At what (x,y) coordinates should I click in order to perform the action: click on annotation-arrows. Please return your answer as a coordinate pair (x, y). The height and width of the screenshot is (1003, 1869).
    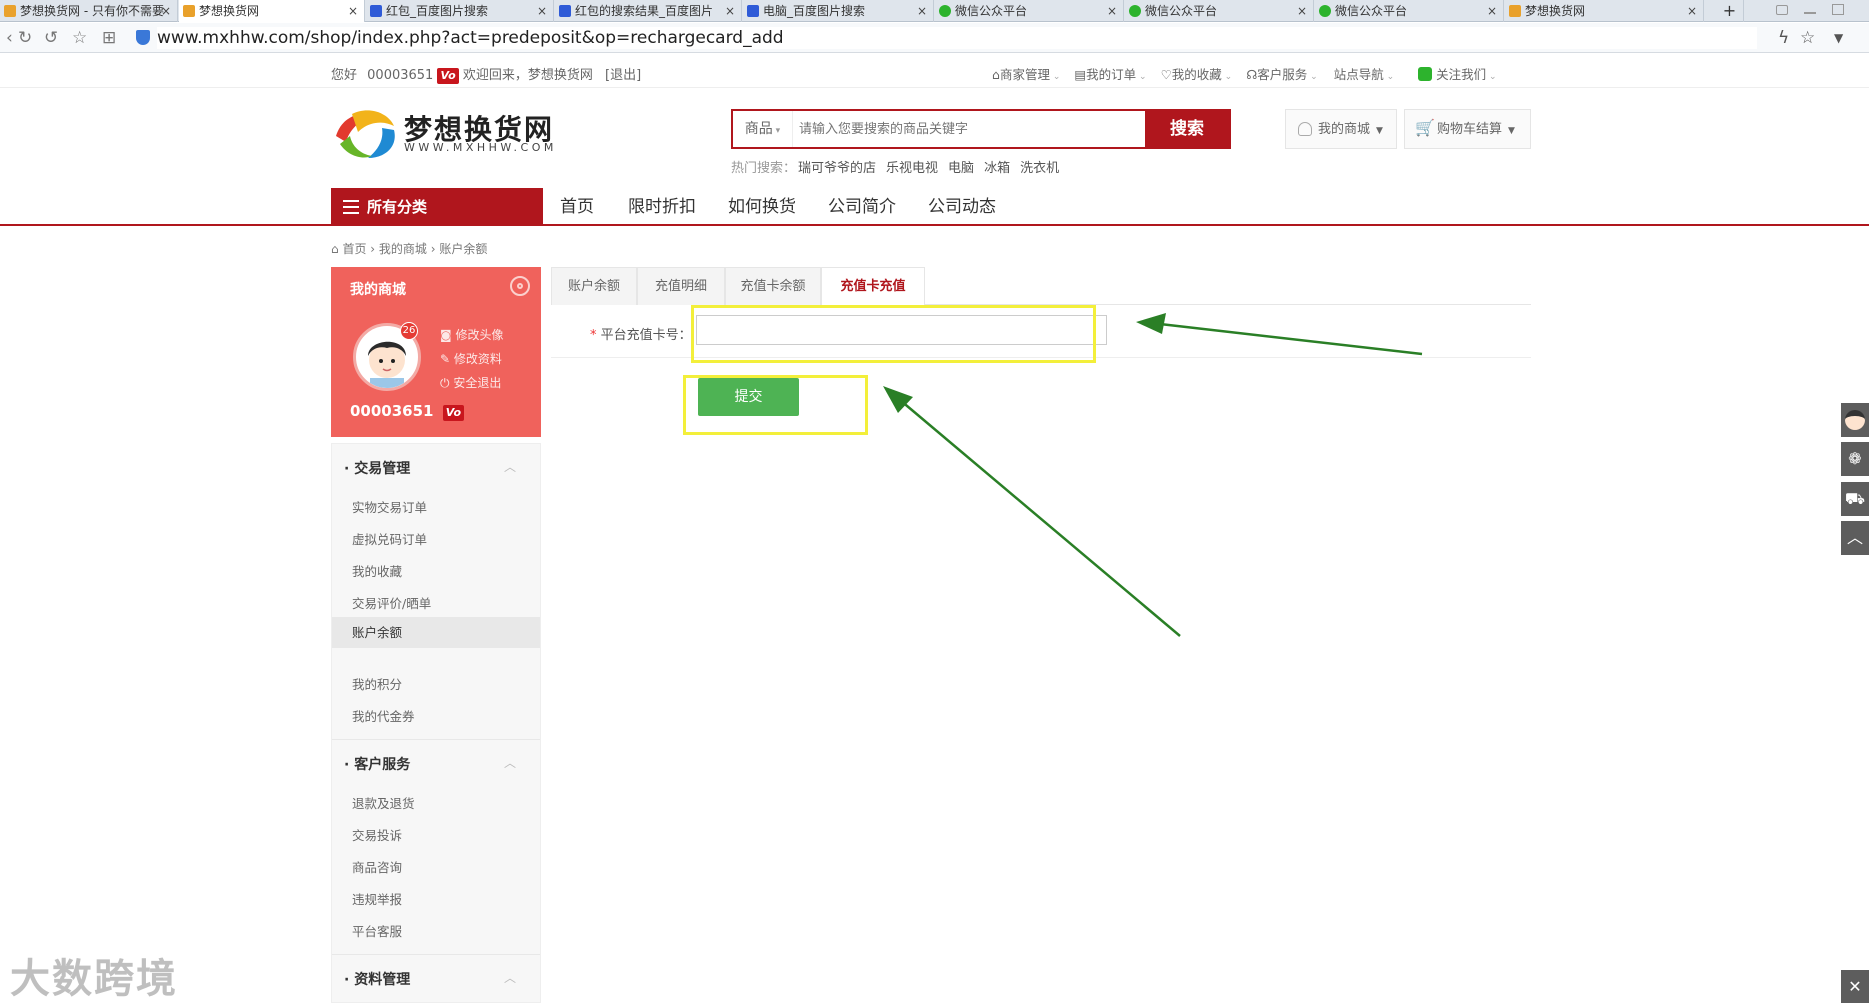
    Looking at the image, I should click on (1153, 475).